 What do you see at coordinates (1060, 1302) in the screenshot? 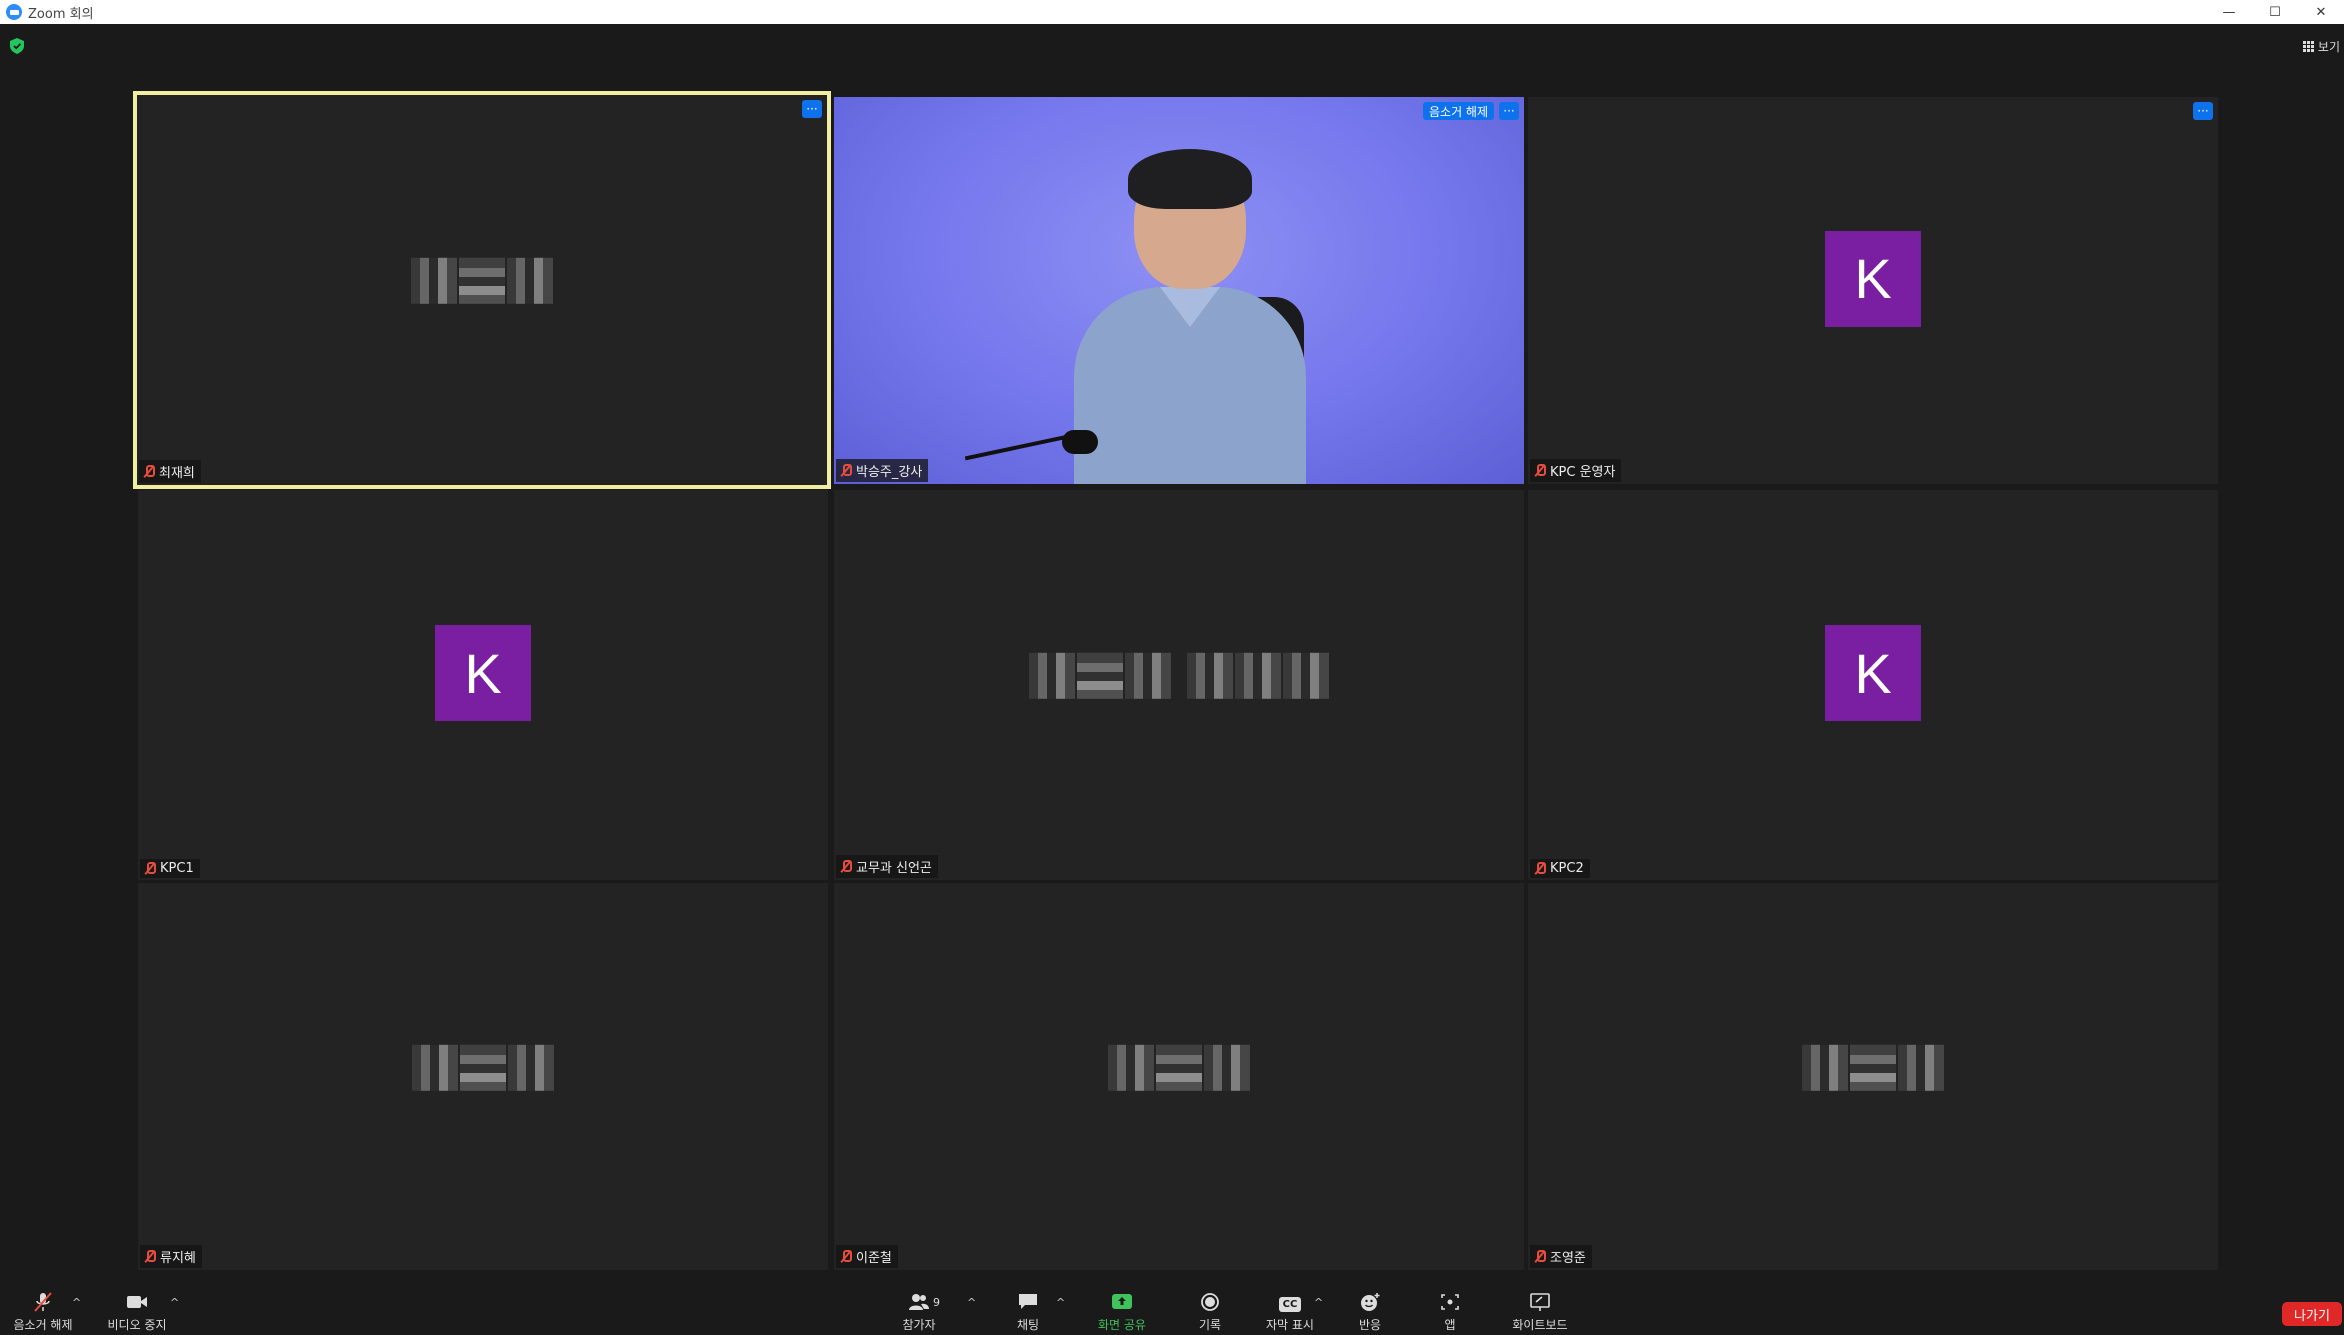
I see `chat-options-caret: ^` at bounding box center [1060, 1302].